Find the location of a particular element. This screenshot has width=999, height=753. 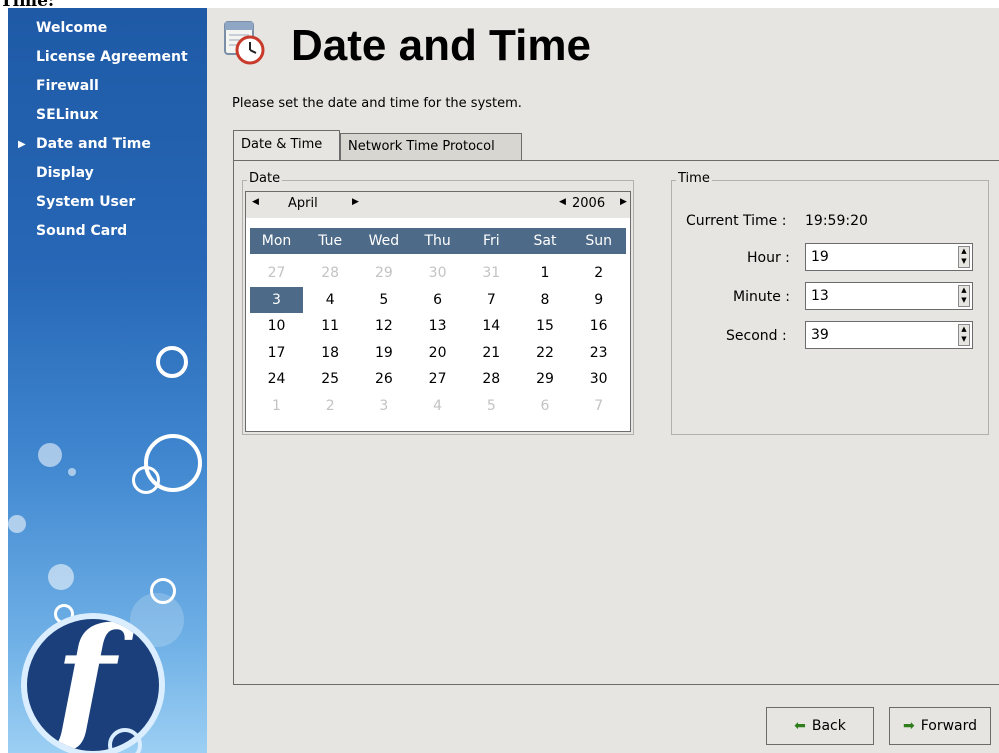

forward-button-label: Forward is located at coordinates (949, 726).